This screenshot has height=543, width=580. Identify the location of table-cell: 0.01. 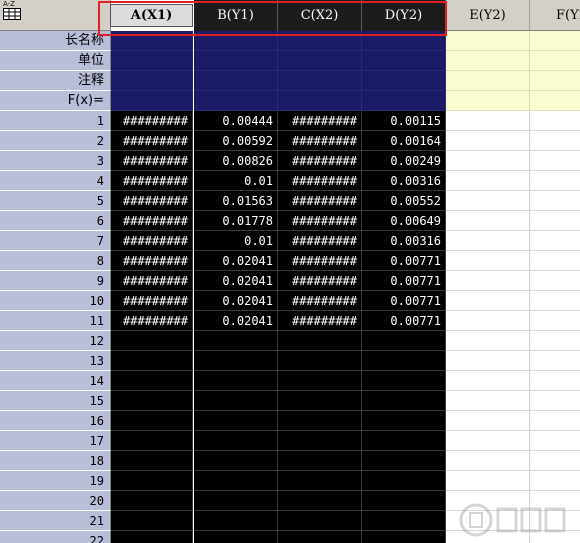
(236, 241).